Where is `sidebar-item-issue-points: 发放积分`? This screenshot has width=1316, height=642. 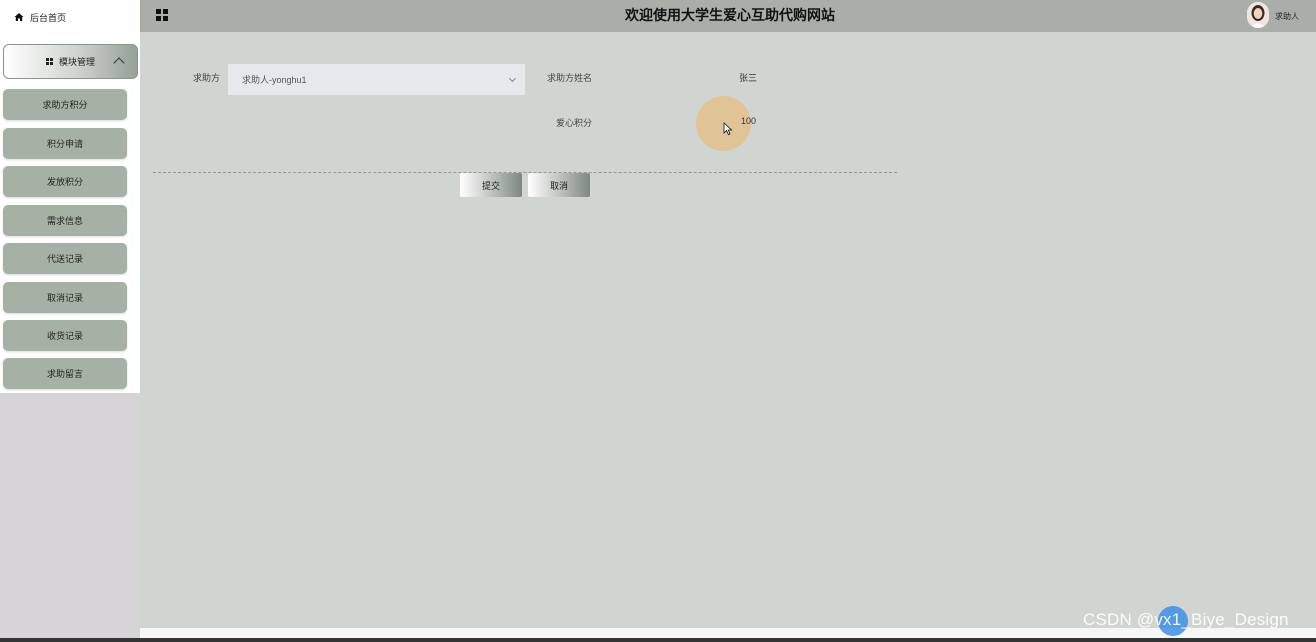 sidebar-item-issue-points: 发放积分 is located at coordinates (65, 181).